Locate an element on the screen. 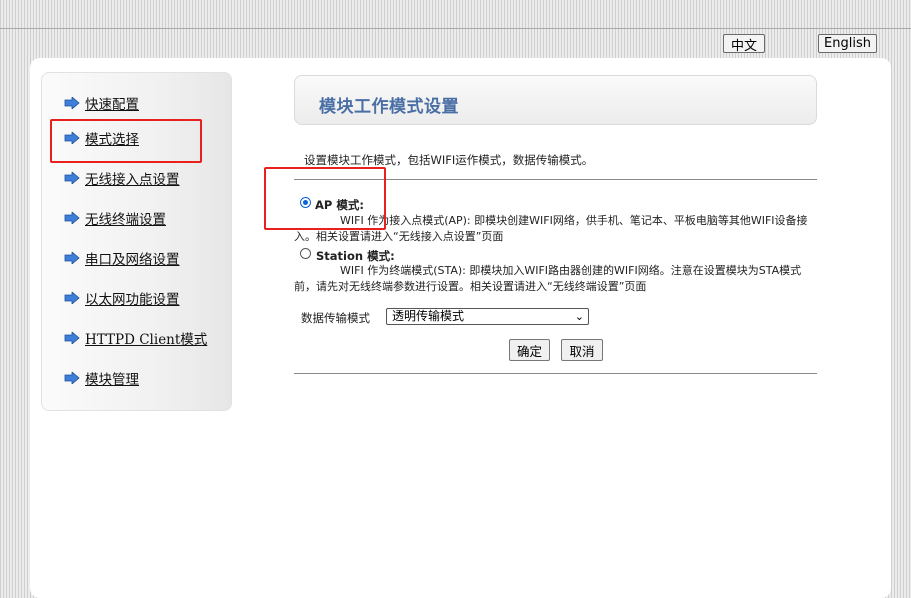 This screenshot has height=598, width=911. page-title: 模块工作模式设置 is located at coordinates (389, 107).